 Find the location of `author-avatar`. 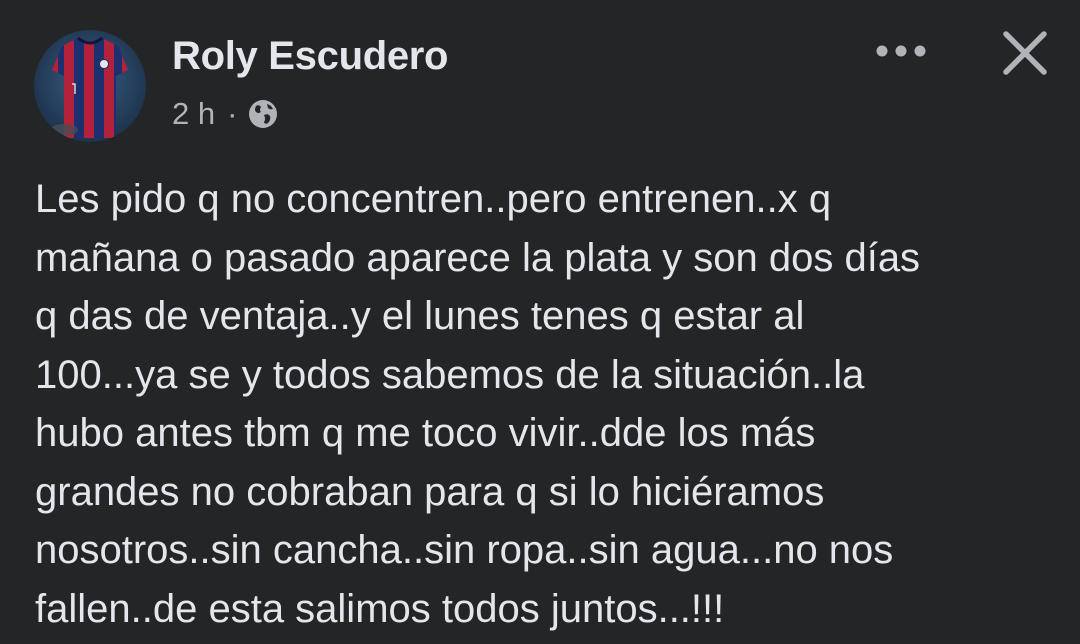

author-avatar is located at coordinates (90, 86).